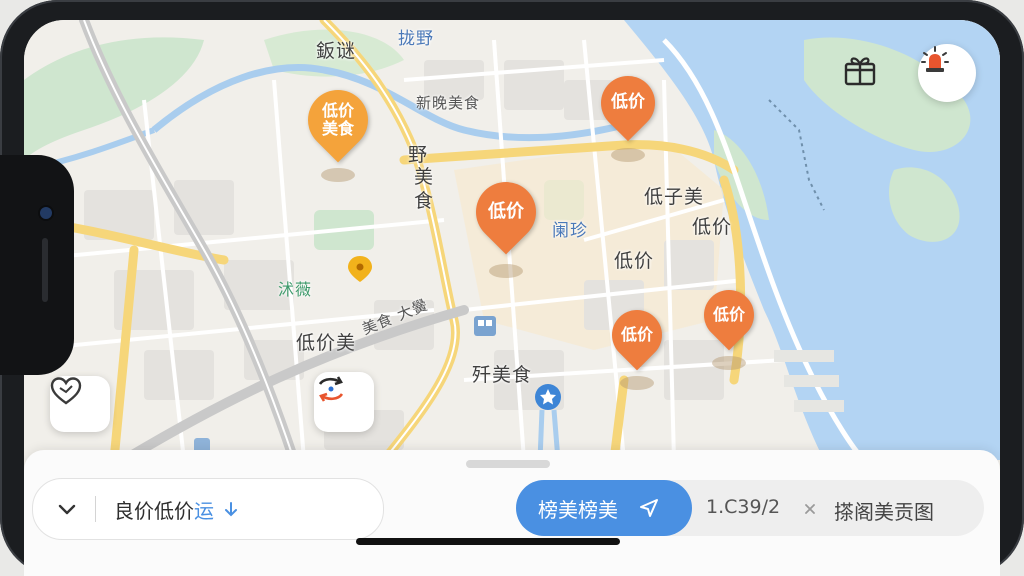 The image size is (1024, 576). I want to click on home-indicator, so click(488, 541).